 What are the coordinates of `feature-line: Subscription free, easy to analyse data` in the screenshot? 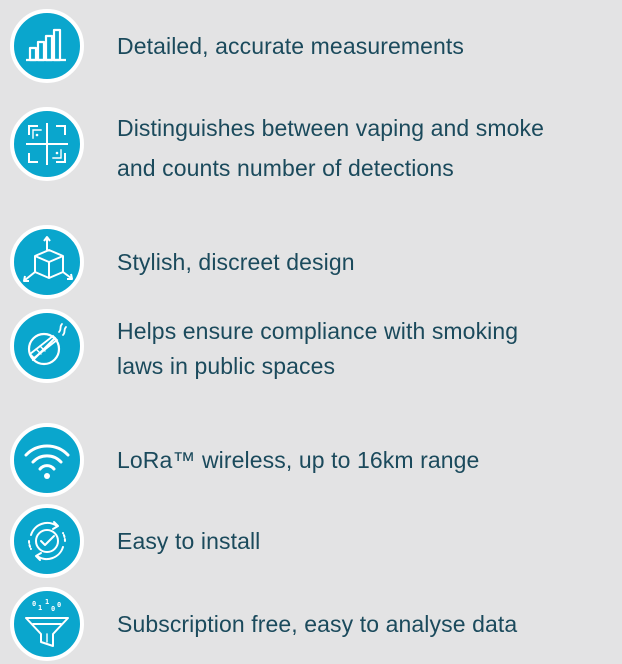 It's located at (317, 624).